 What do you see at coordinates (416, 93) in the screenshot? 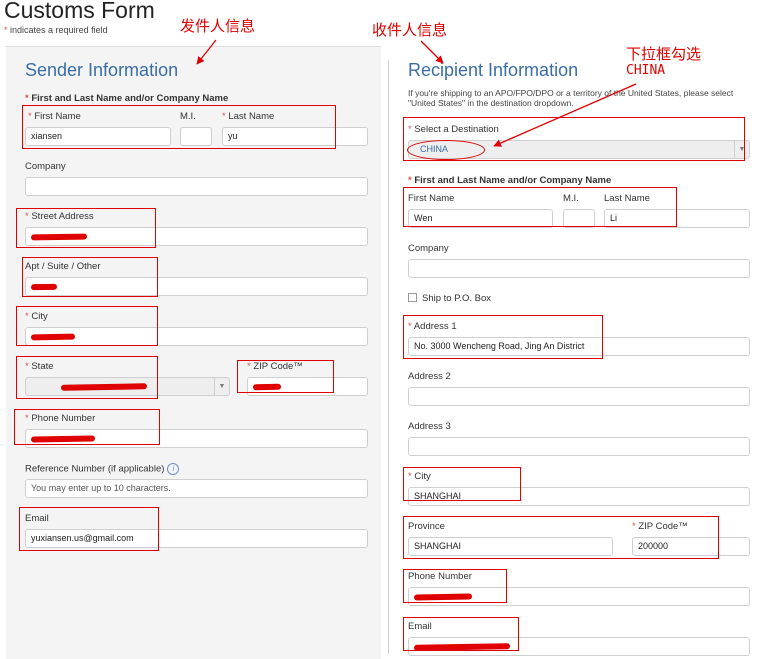
I see `annotation-arrows` at bounding box center [416, 93].